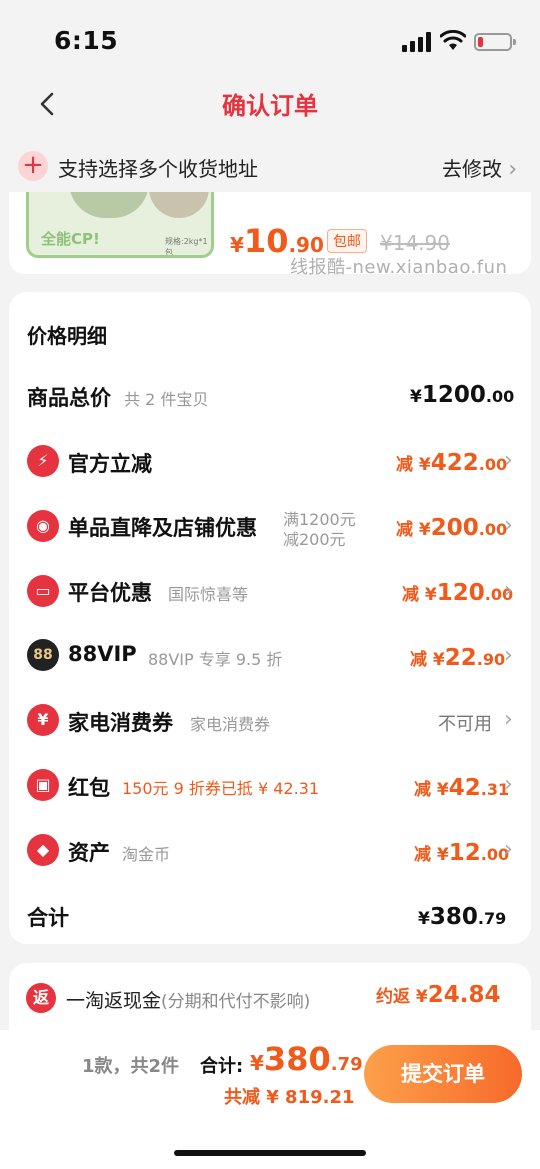 Image resolution: width=540 pixels, height=1169 pixels. I want to click on row-platform-discount-label: 平台优惠, so click(110, 593).